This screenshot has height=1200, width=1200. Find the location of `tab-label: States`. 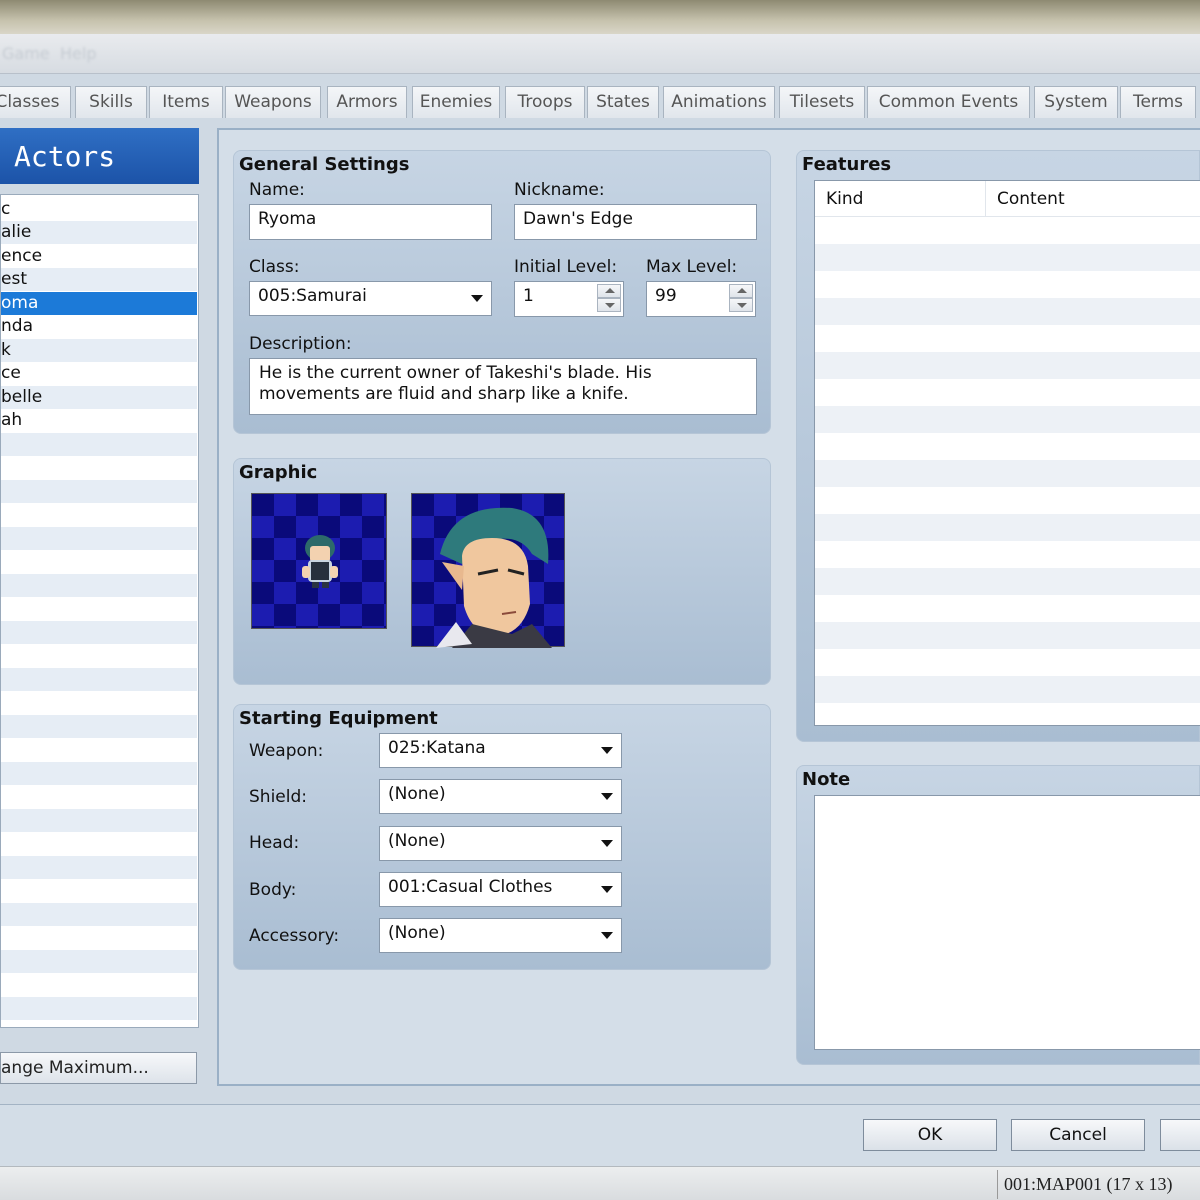

tab-label: States is located at coordinates (623, 102).